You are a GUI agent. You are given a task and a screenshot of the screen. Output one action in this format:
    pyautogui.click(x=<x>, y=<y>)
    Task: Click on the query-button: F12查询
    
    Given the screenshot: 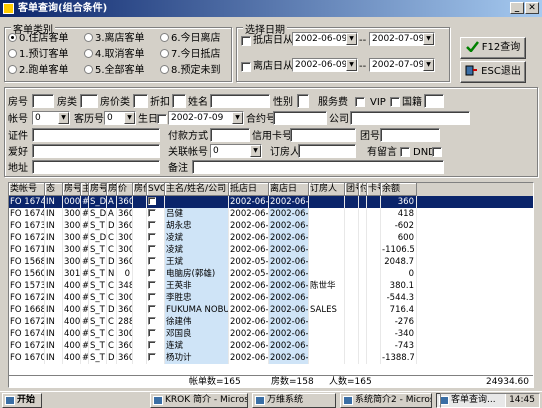 What is the action you would take?
    pyautogui.click(x=493, y=48)
    